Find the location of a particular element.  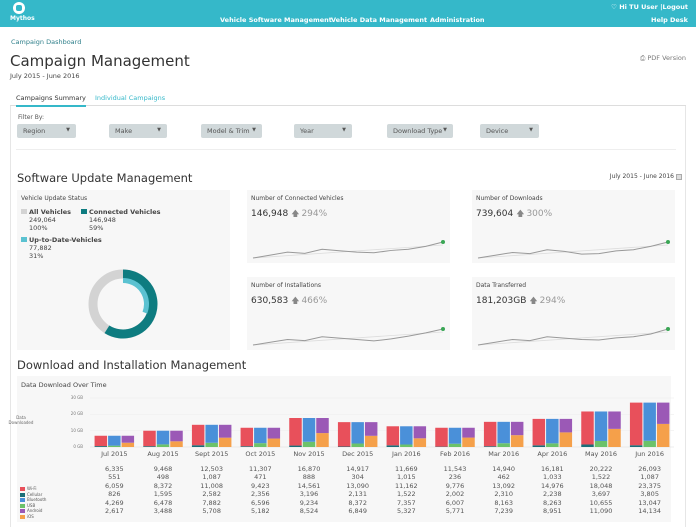

x-tick-label: Aug 2015 is located at coordinates (163, 454).